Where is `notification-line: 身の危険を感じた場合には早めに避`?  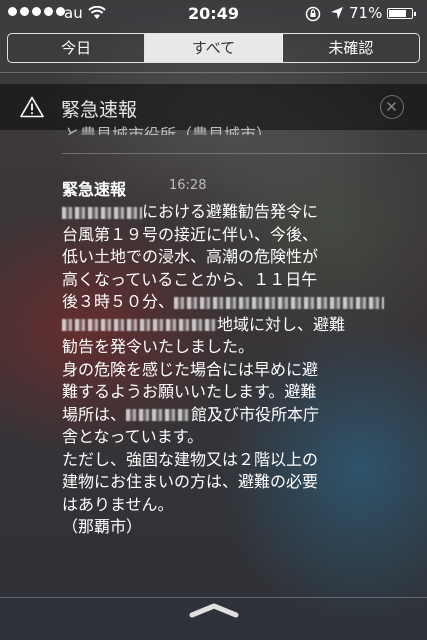 notification-line: 身の危険を感じた場合には早めに避 is located at coordinates (190, 369).